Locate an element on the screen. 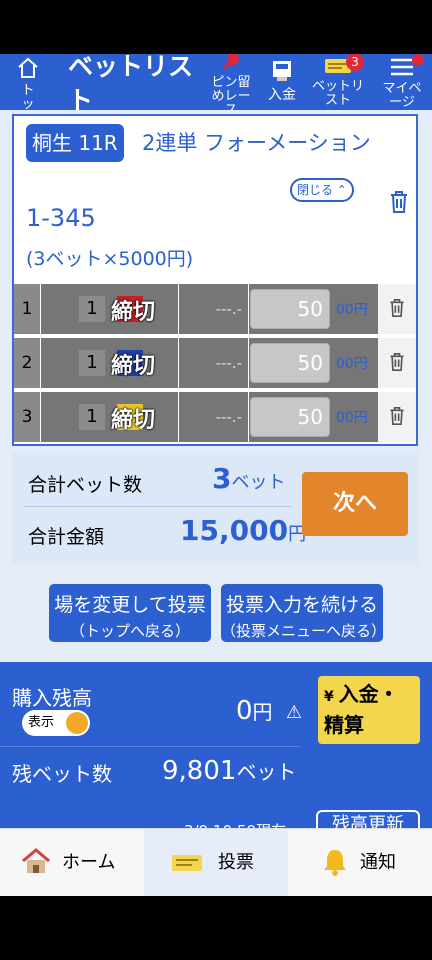  total-count-label: 合計ベット数 is located at coordinates (85, 485).